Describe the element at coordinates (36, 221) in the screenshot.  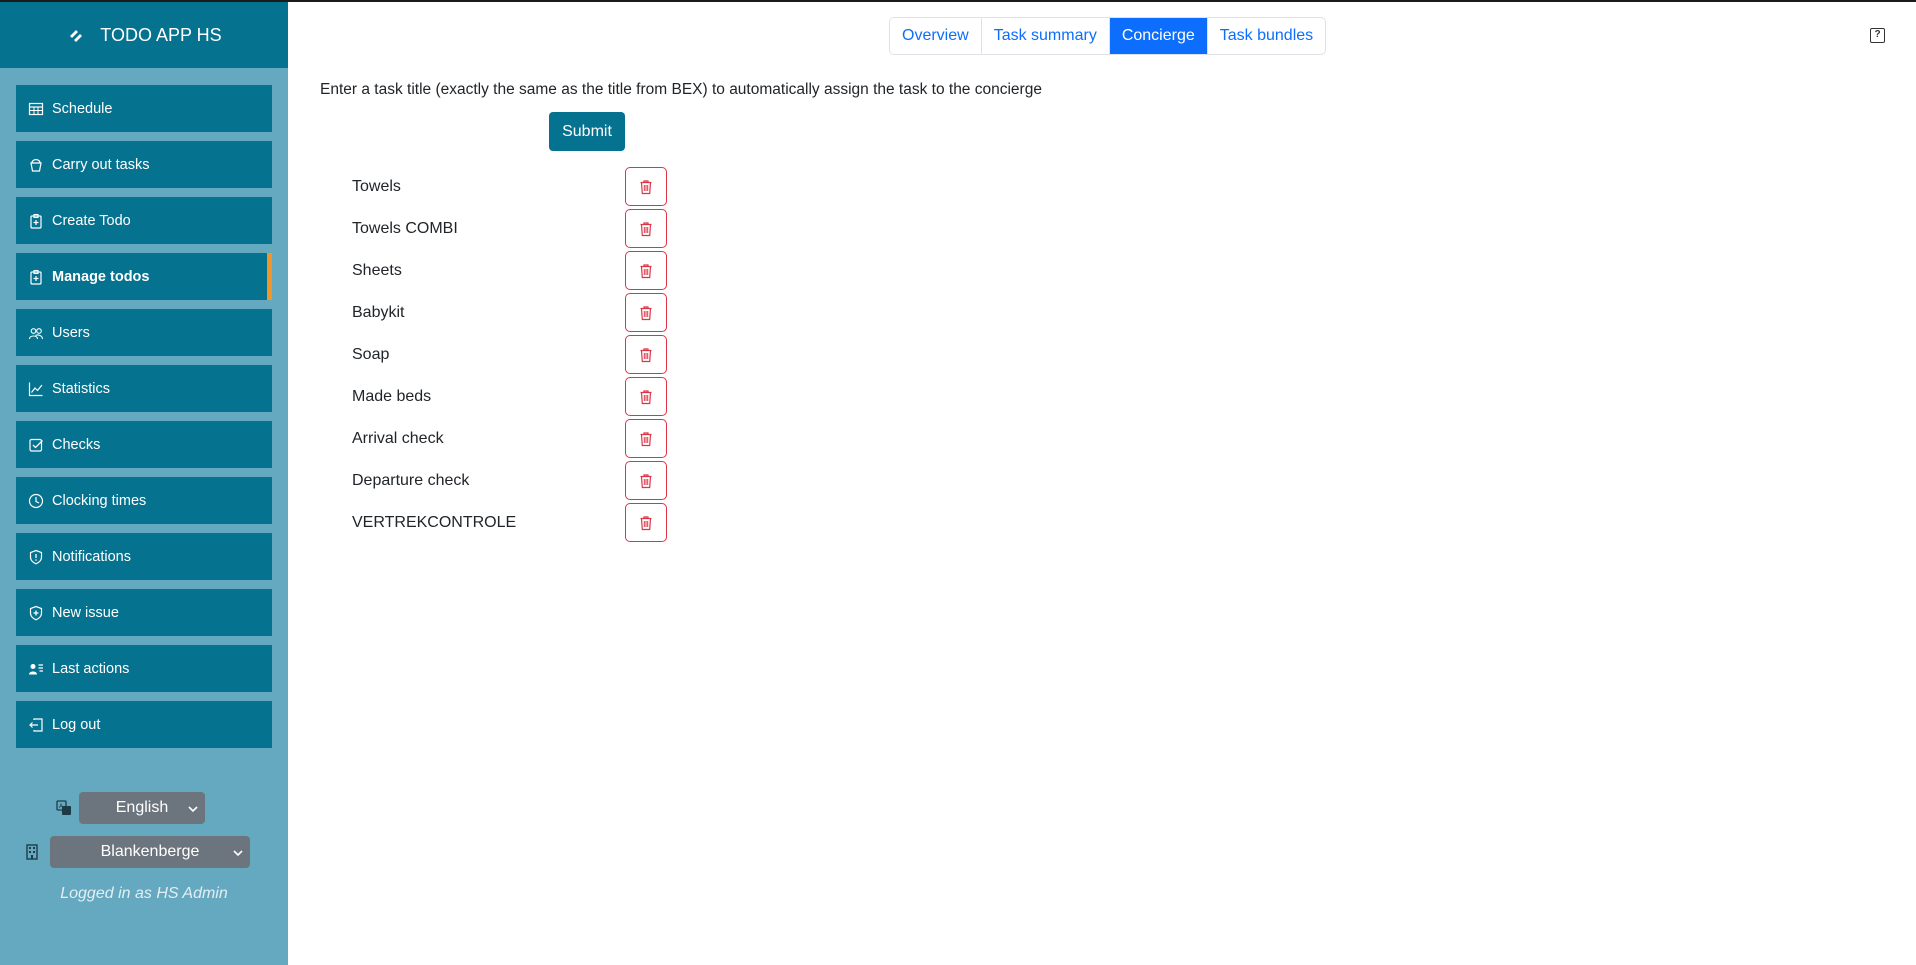
I see `clipboard-plus-icon` at that location.